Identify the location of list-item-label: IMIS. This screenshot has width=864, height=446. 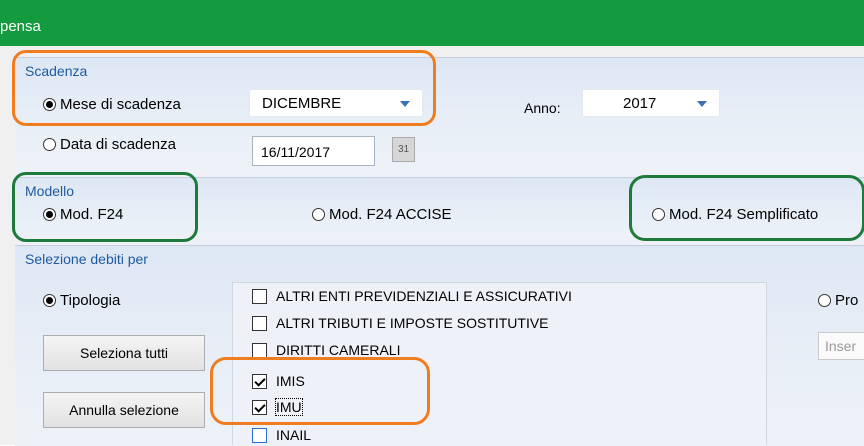
(290, 381).